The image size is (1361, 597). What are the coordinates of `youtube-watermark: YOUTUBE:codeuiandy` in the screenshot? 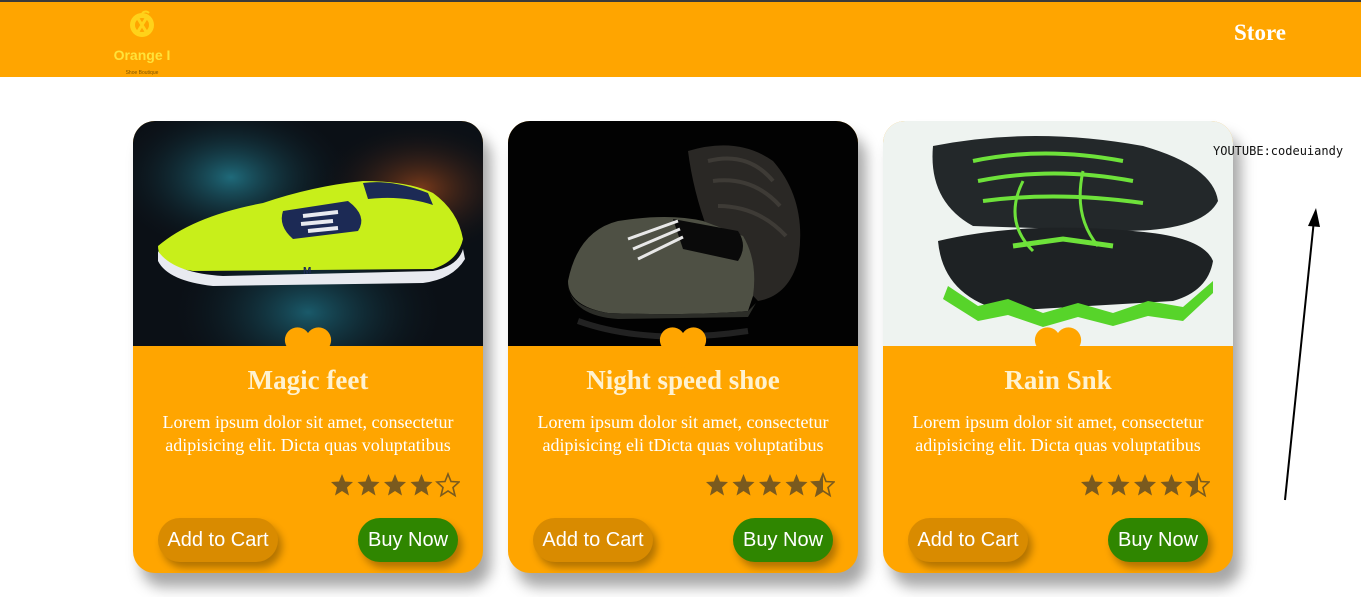 It's located at (1278, 151).